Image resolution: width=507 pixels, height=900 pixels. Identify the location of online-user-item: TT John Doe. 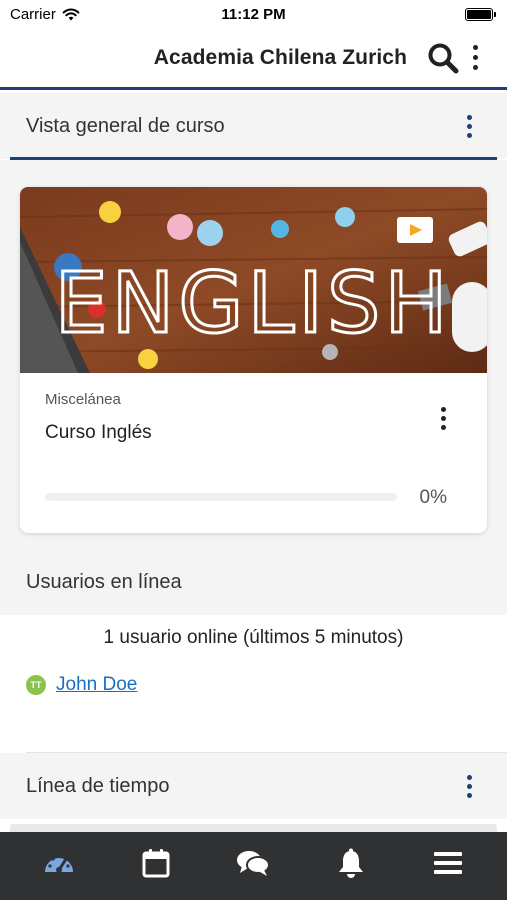
(81, 685).